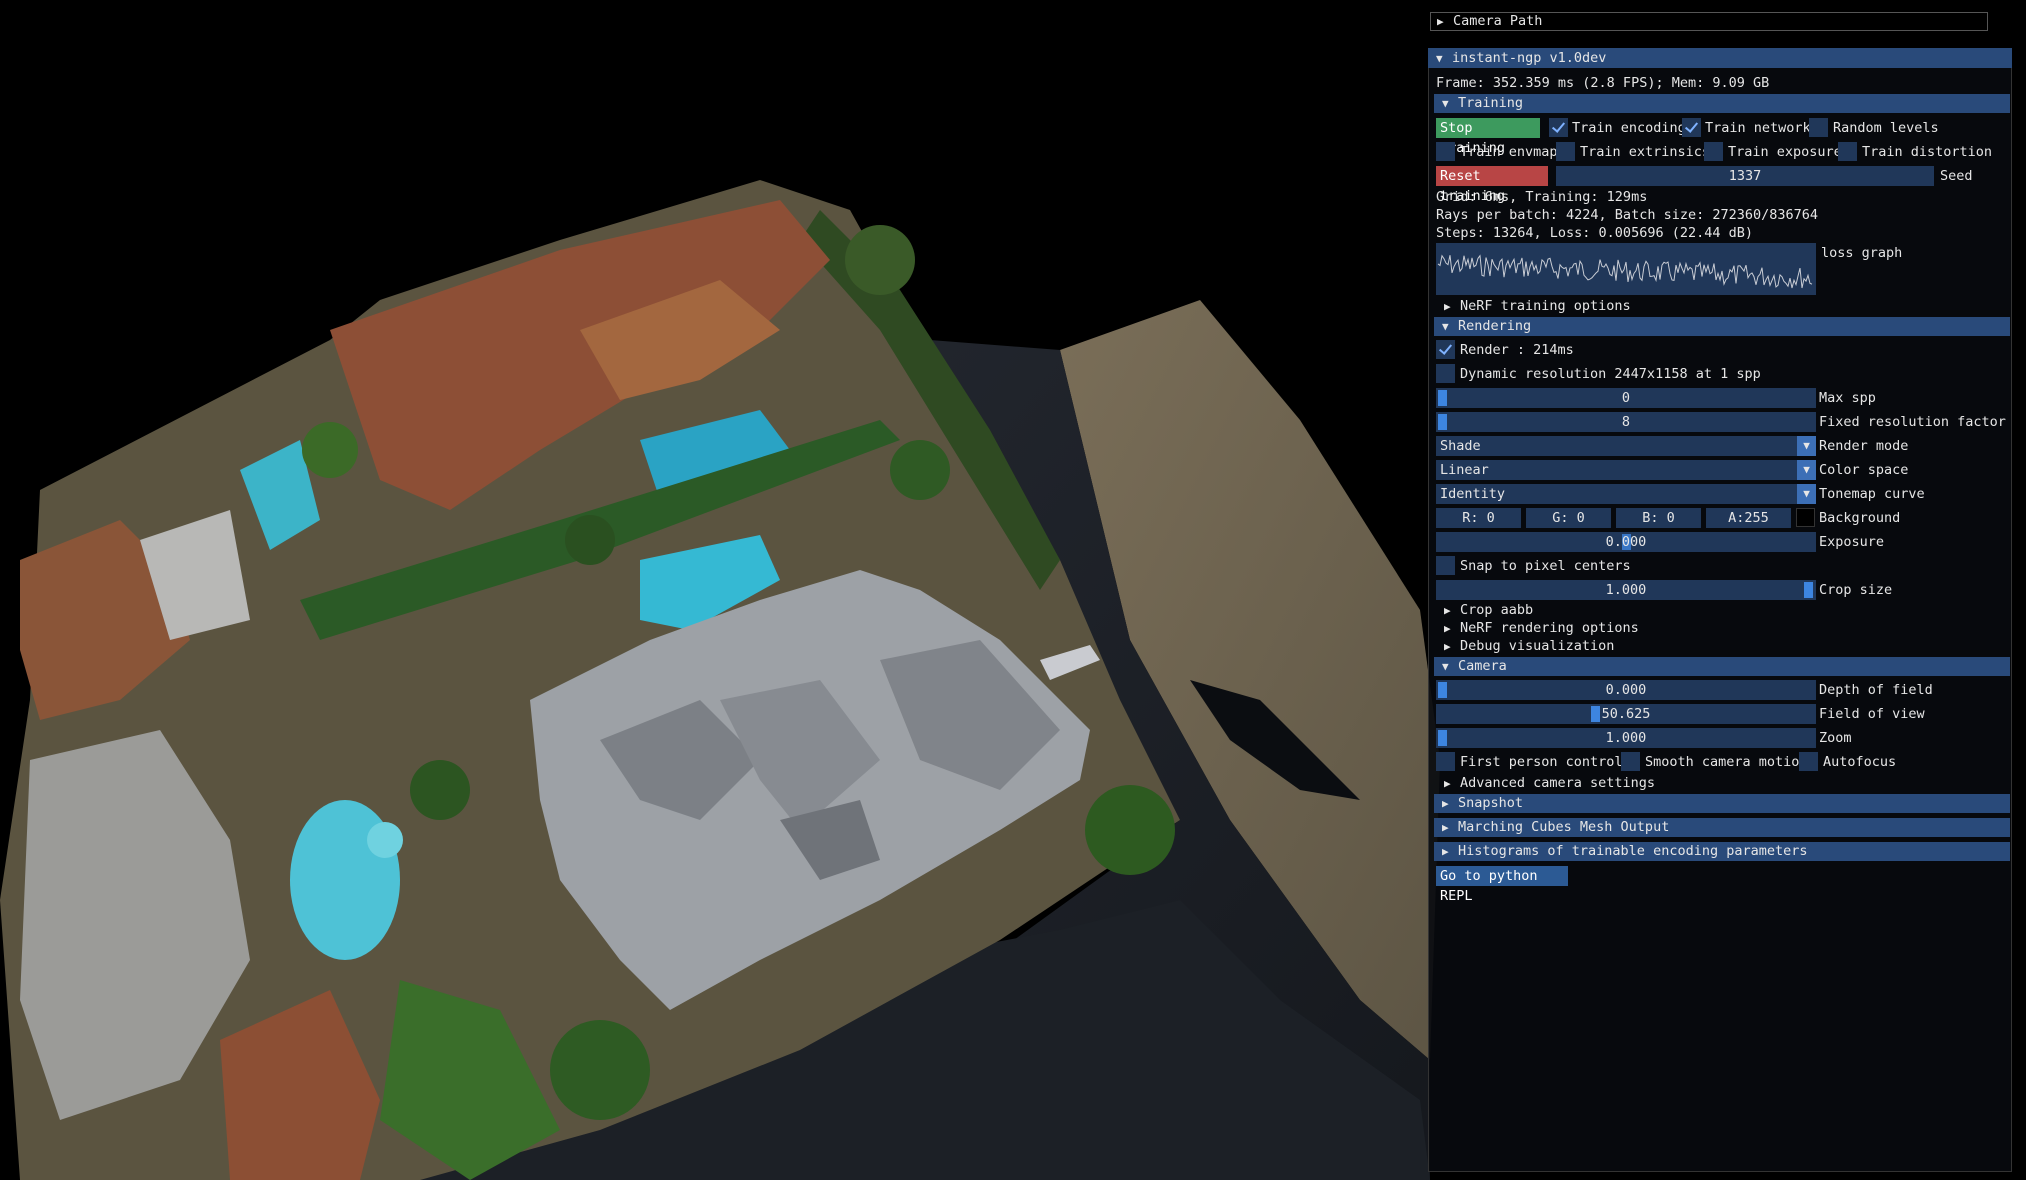  Describe the element at coordinates (1610, 374) in the screenshot. I see `dynamic-resolution-label: Dynamic resolution 2447x1158 at 1 spp` at that location.